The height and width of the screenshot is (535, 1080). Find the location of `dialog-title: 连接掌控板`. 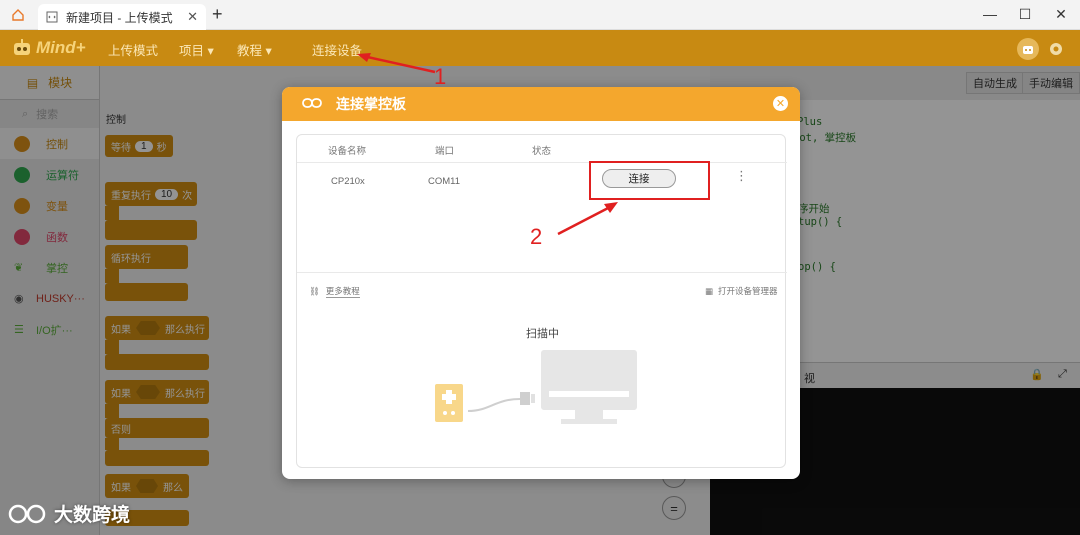

dialog-title: 连接掌控板 is located at coordinates (371, 104).